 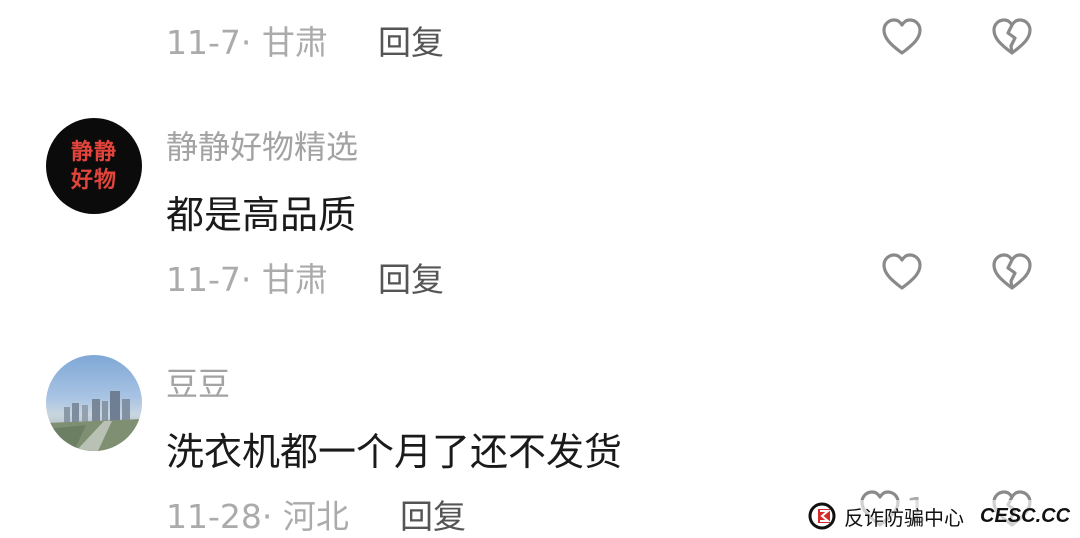 I want to click on avatar-text-line: 静静, so click(x=93, y=152).